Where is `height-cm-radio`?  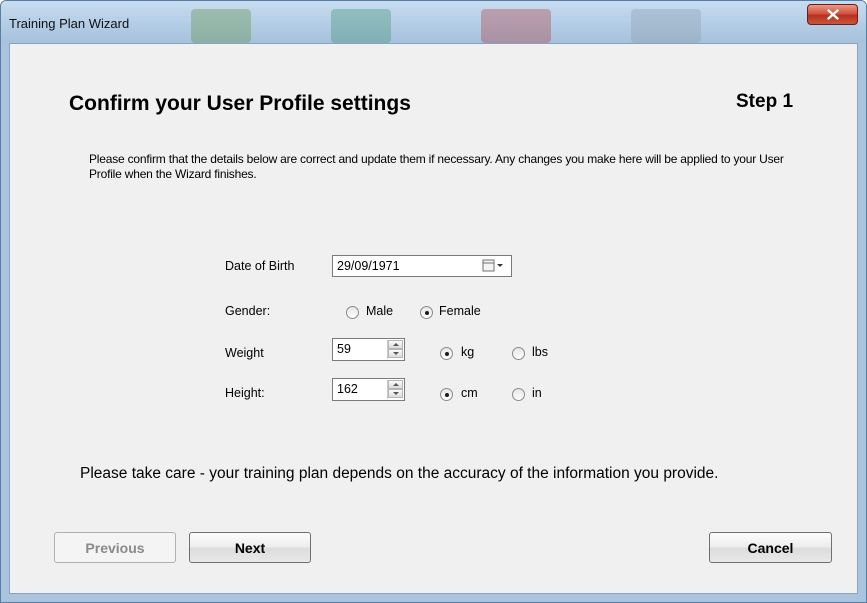 height-cm-radio is located at coordinates (446, 394).